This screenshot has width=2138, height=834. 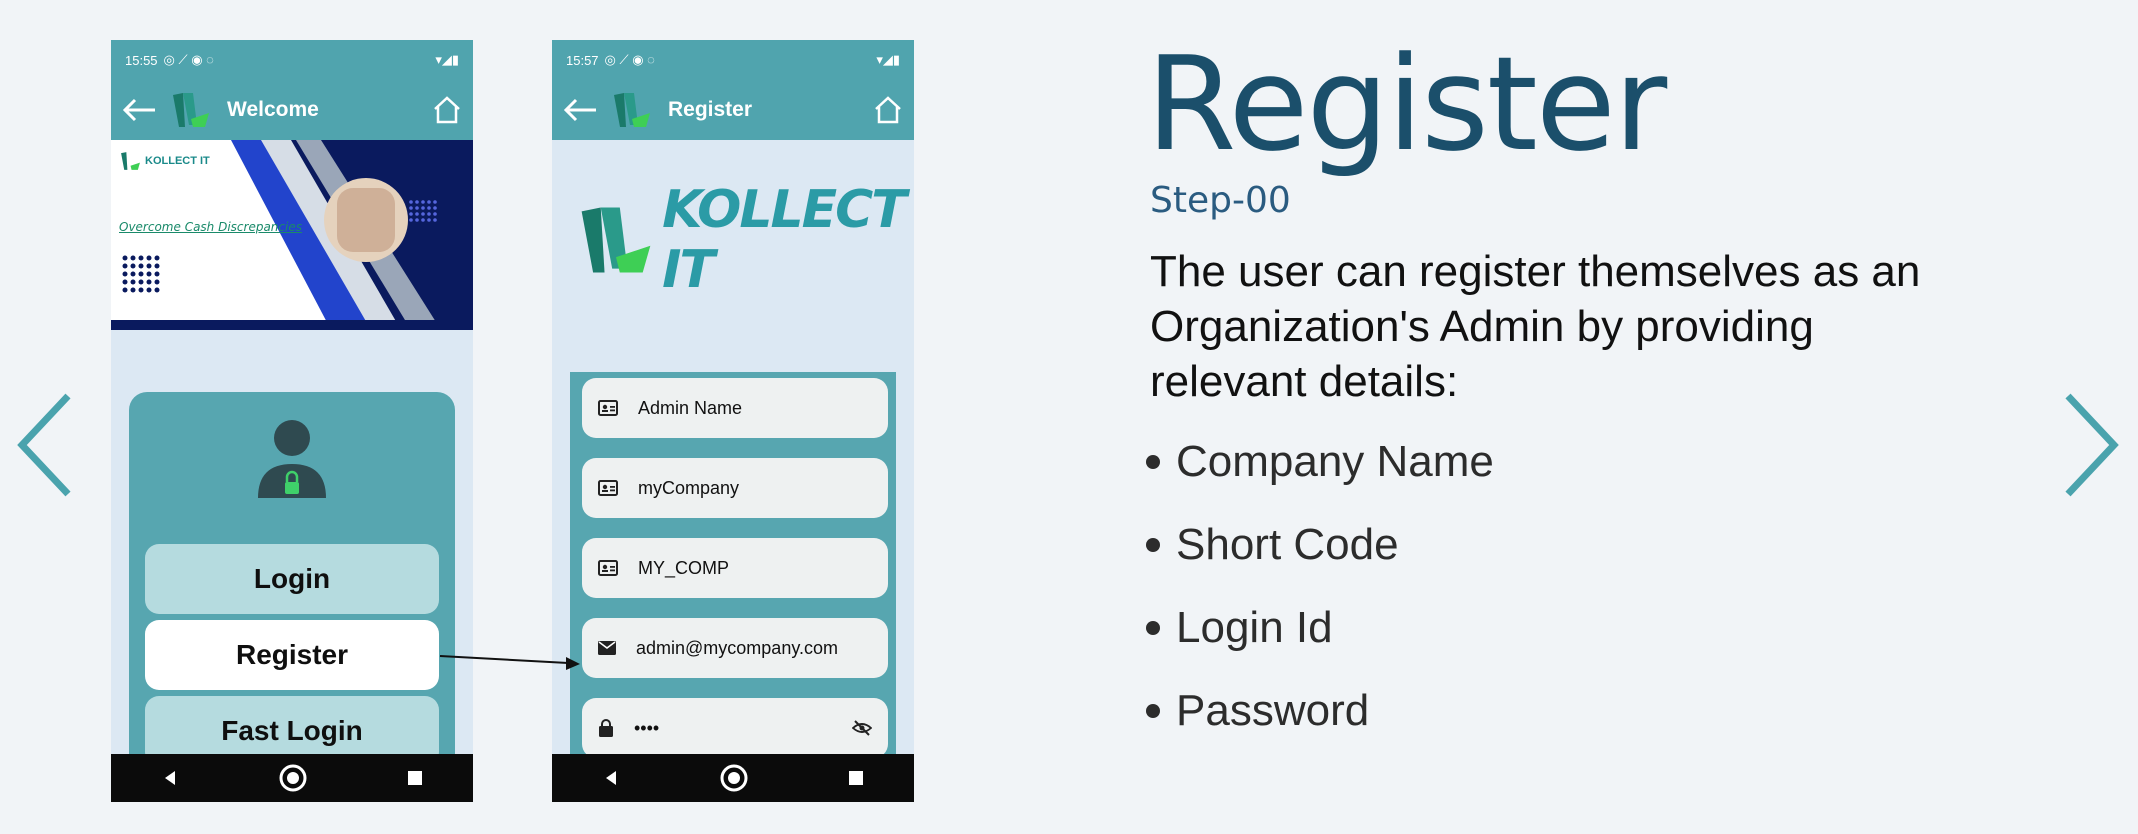 What do you see at coordinates (735, 728) in the screenshot?
I see `password-field: ••••` at bounding box center [735, 728].